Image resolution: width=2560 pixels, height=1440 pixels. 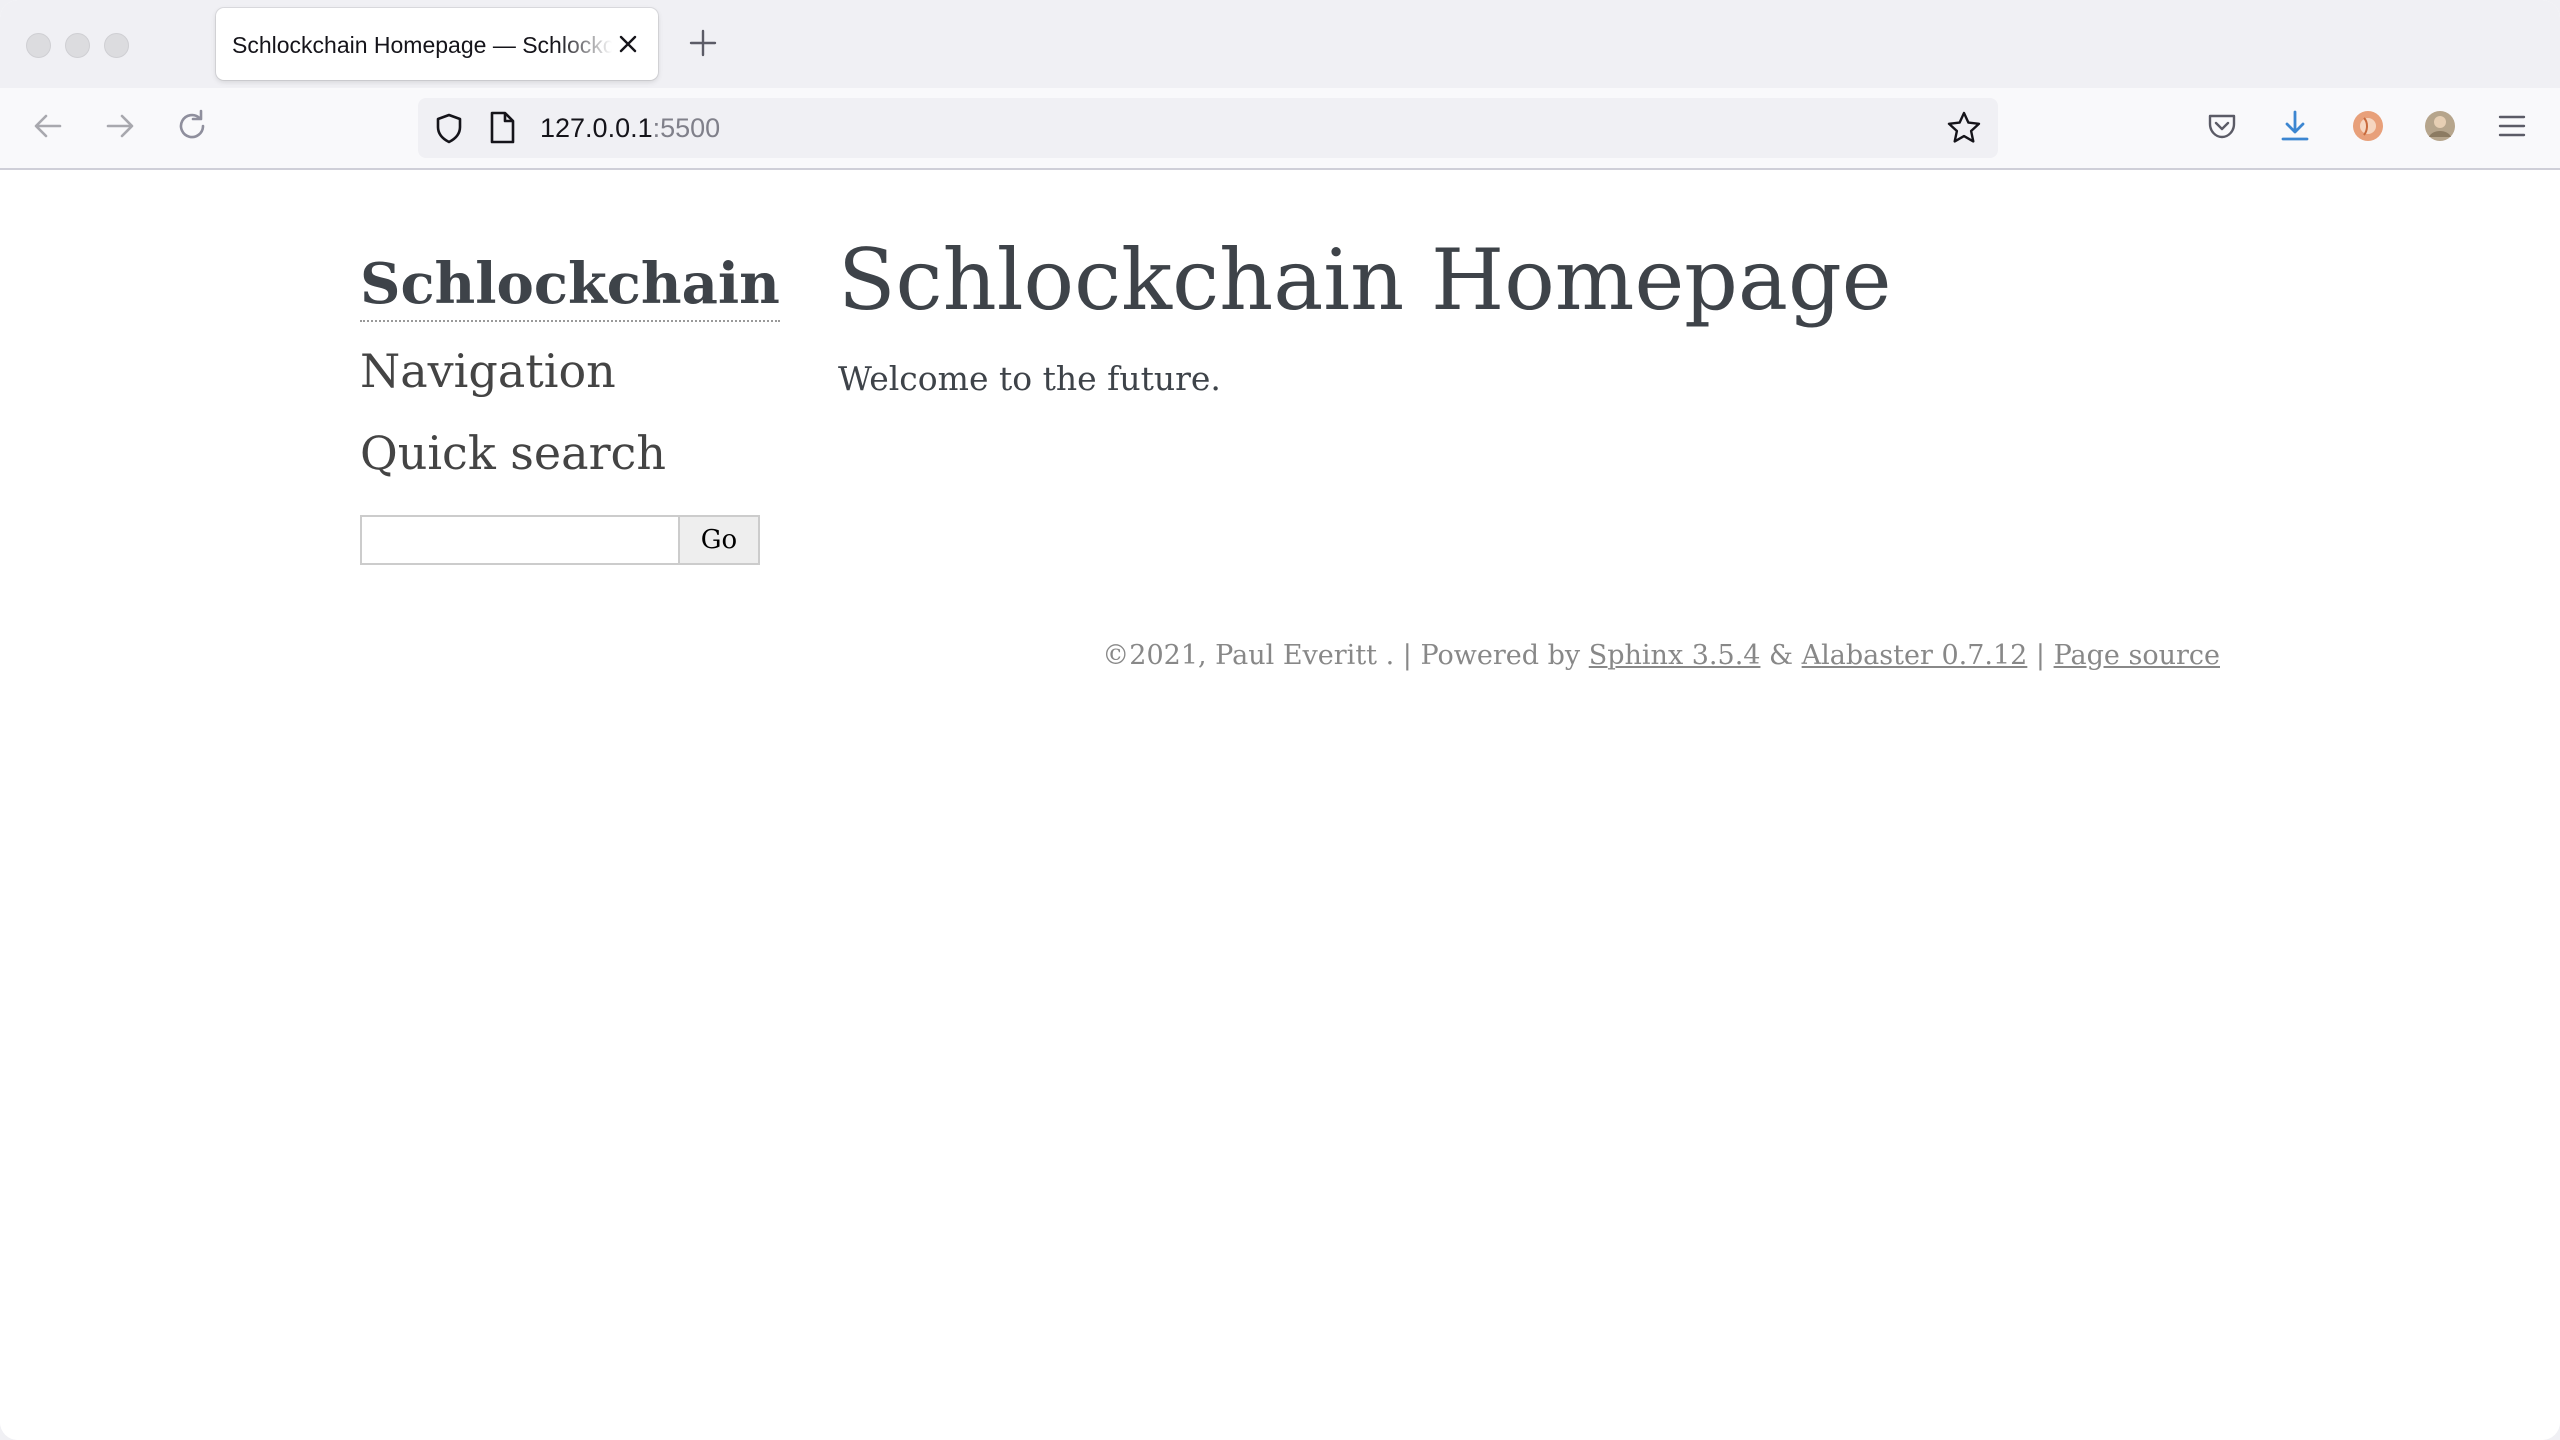 What do you see at coordinates (1964, 128) in the screenshot?
I see `bookmark-star-icon` at bounding box center [1964, 128].